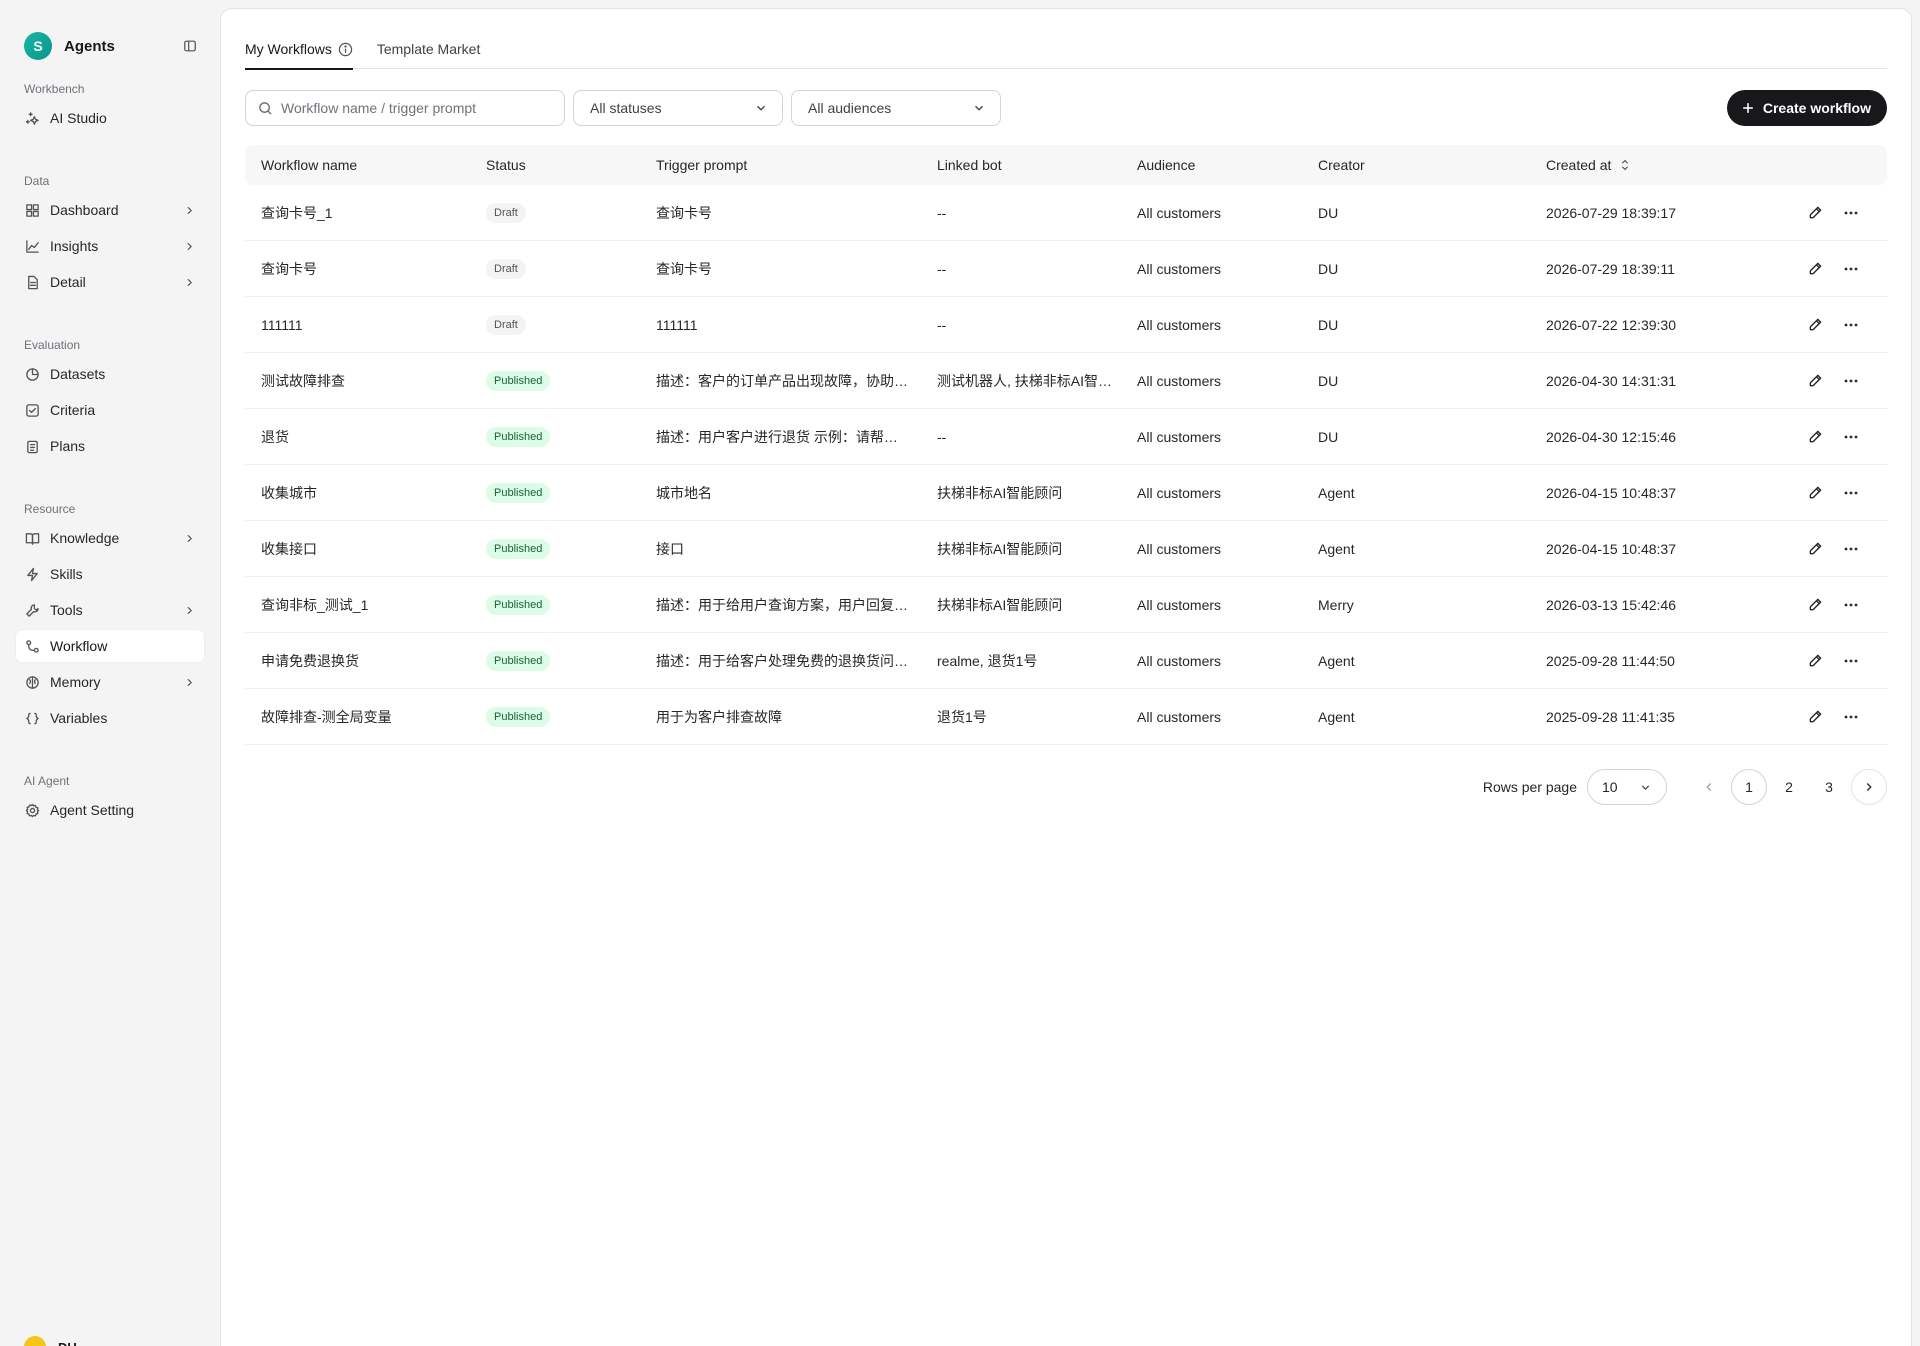 This screenshot has width=1920, height=1346. Describe the element at coordinates (1611, 492) in the screenshot. I see `created-at: 2026-04-15 10:48:37` at that location.